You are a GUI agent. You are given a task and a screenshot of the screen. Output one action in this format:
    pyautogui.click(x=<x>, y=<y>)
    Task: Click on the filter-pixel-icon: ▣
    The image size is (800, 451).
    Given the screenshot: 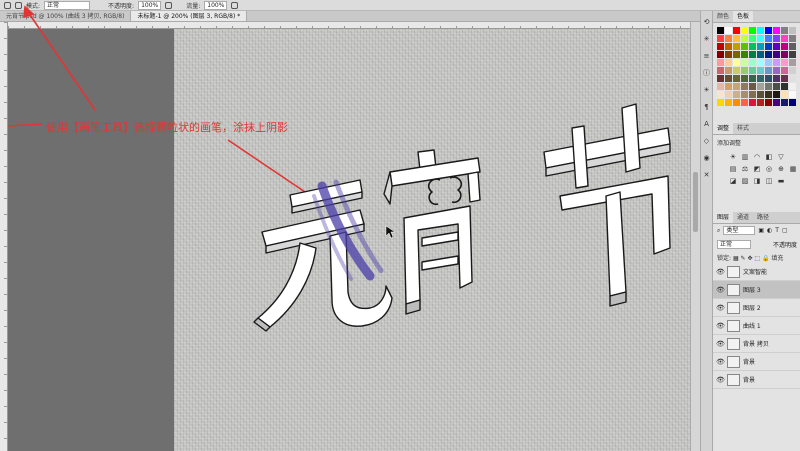 What is the action you would take?
    pyautogui.click(x=761, y=230)
    